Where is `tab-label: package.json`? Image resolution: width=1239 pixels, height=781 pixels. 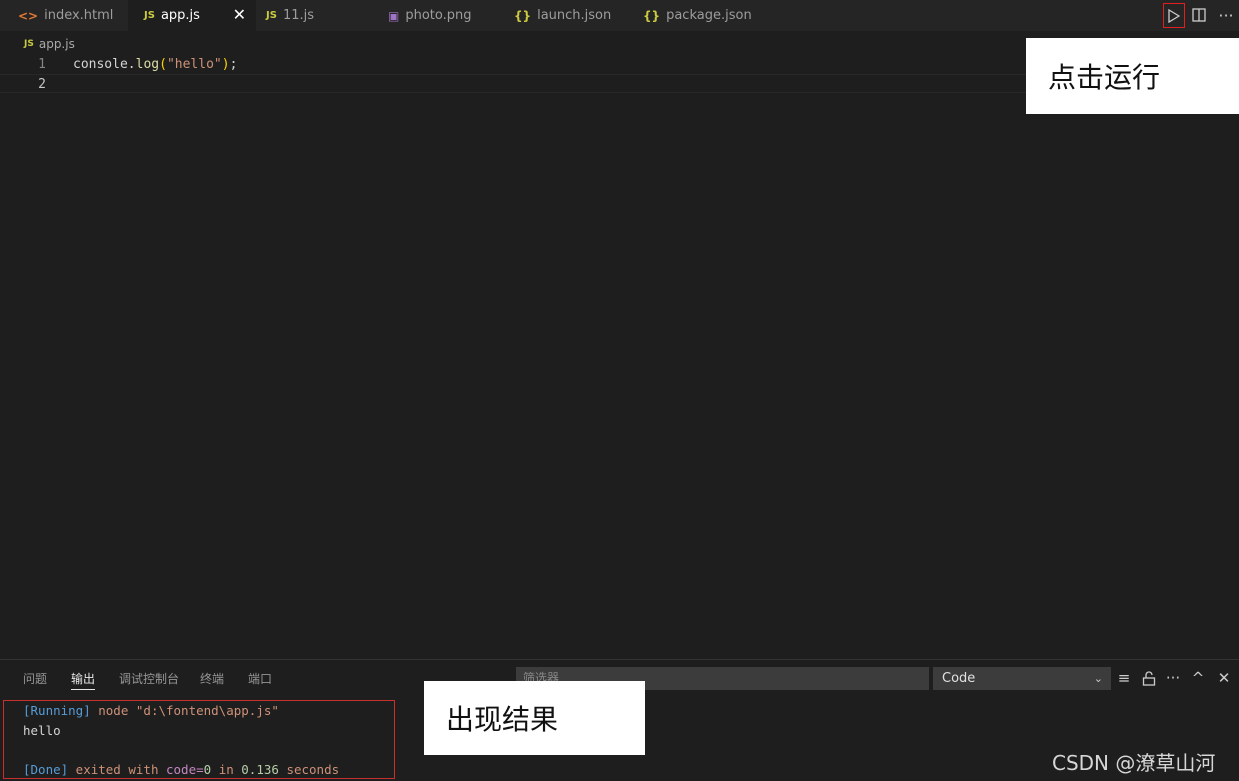
tab-label: package.json is located at coordinates (709, 15).